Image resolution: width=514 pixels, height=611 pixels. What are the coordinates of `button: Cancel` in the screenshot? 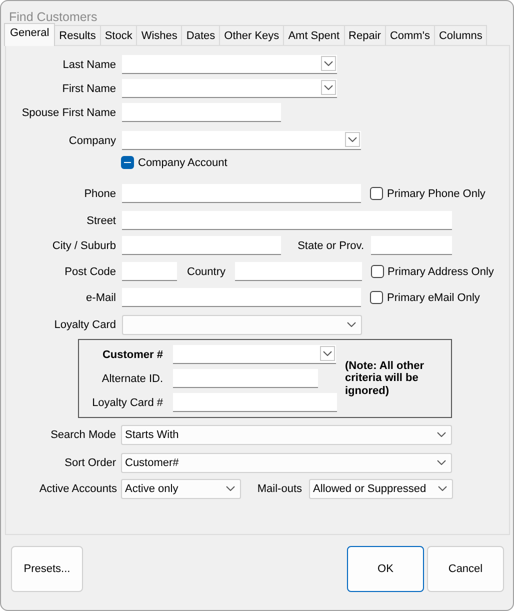 It's located at (465, 569).